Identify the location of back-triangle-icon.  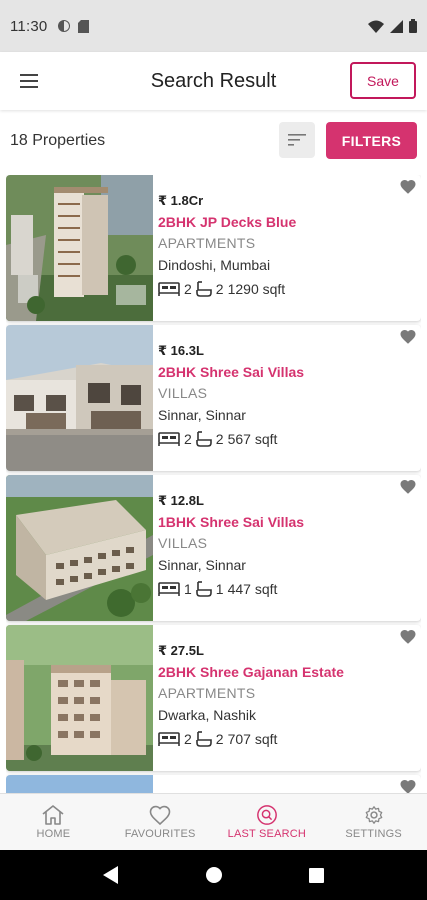
(111, 875).